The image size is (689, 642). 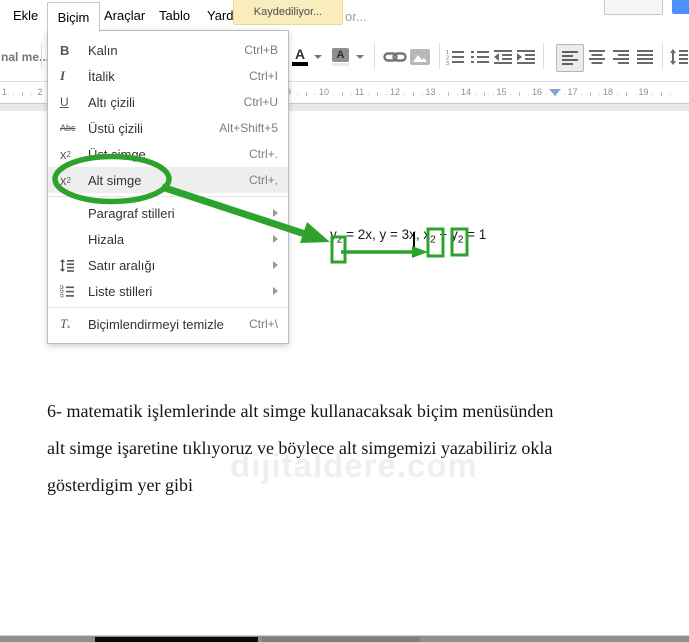 What do you see at coordinates (324, 92) in the screenshot?
I see `ruler-number: 10` at bounding box center [324, 92].